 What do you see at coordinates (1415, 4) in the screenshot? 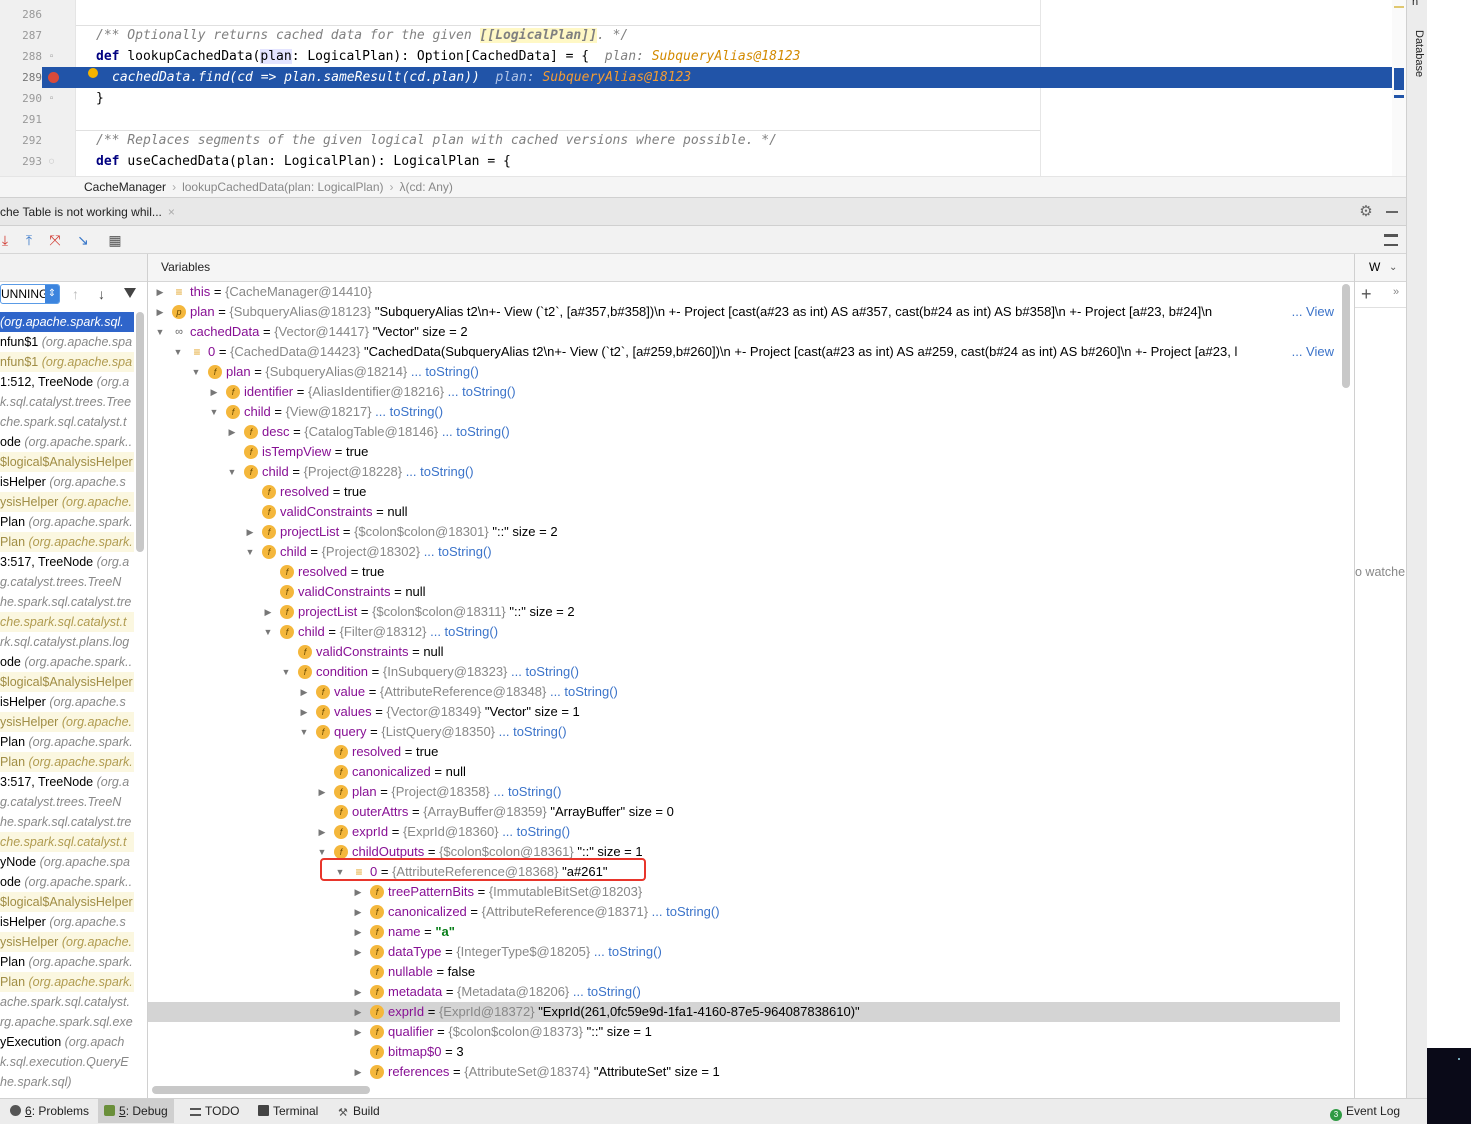
I see `stripe-top-label: n` at bounding box center [1415, 4].